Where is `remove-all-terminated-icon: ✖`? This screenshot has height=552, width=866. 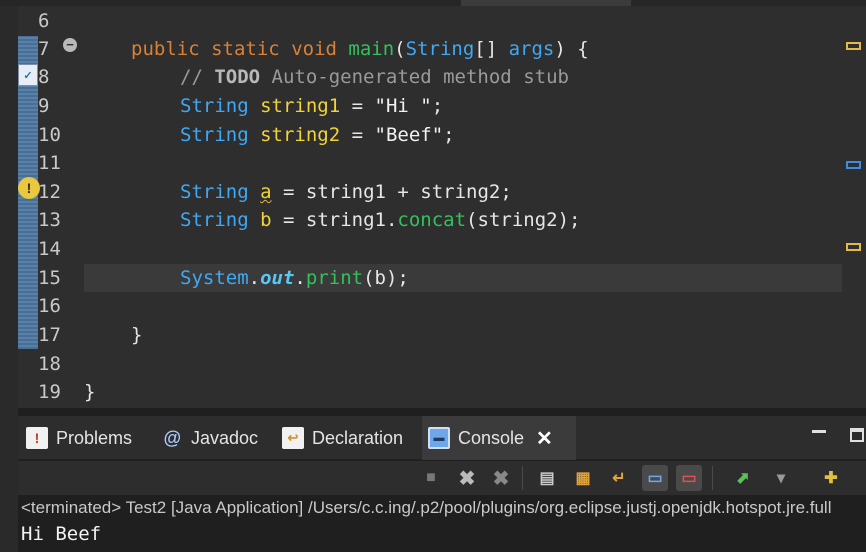 remove-all-terminated-icon: ✖ is located at coordinates (501, 478).